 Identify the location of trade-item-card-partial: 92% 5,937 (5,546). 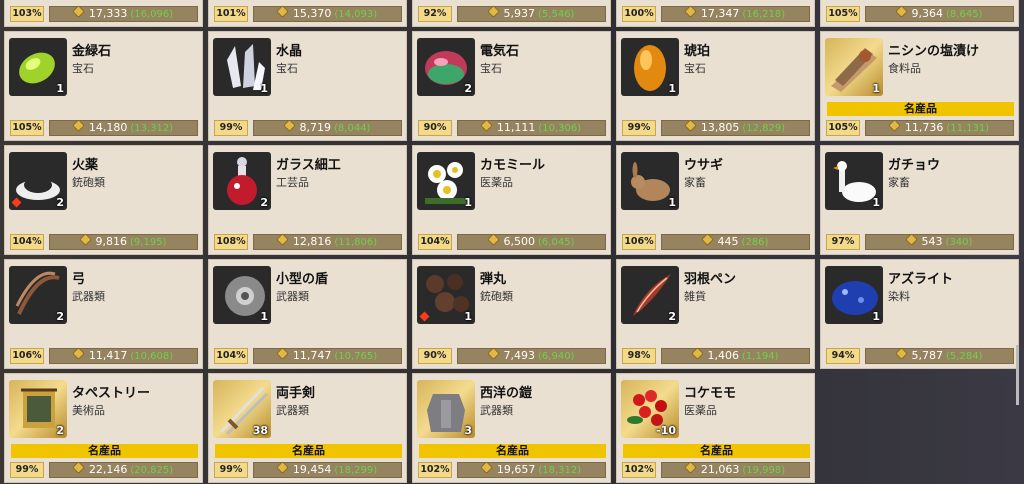
(511, 13).